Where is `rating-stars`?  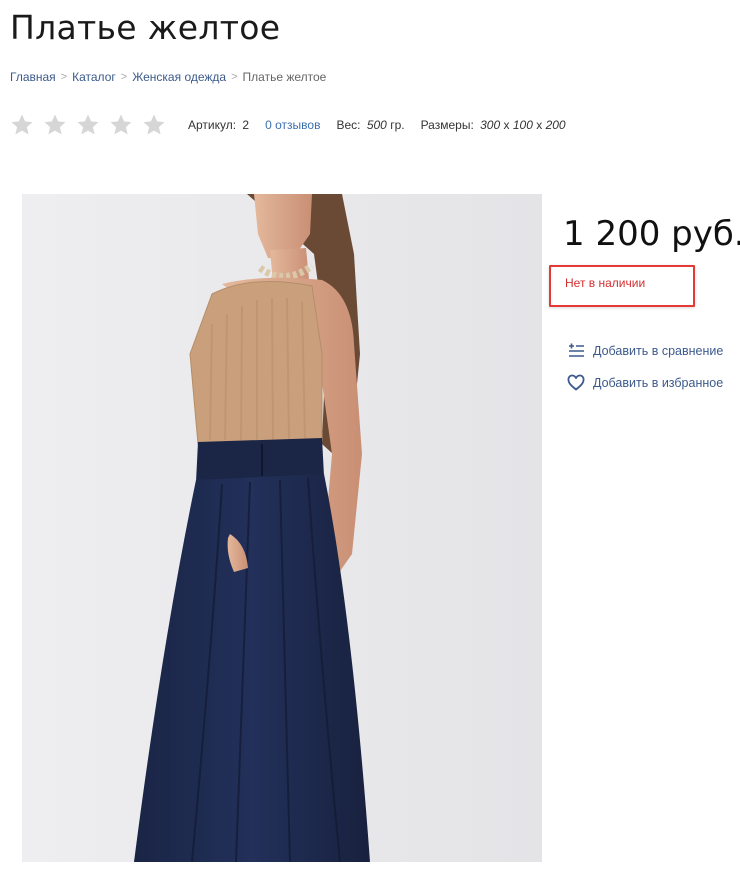 rating-stars is located at coordinates (88, 125).